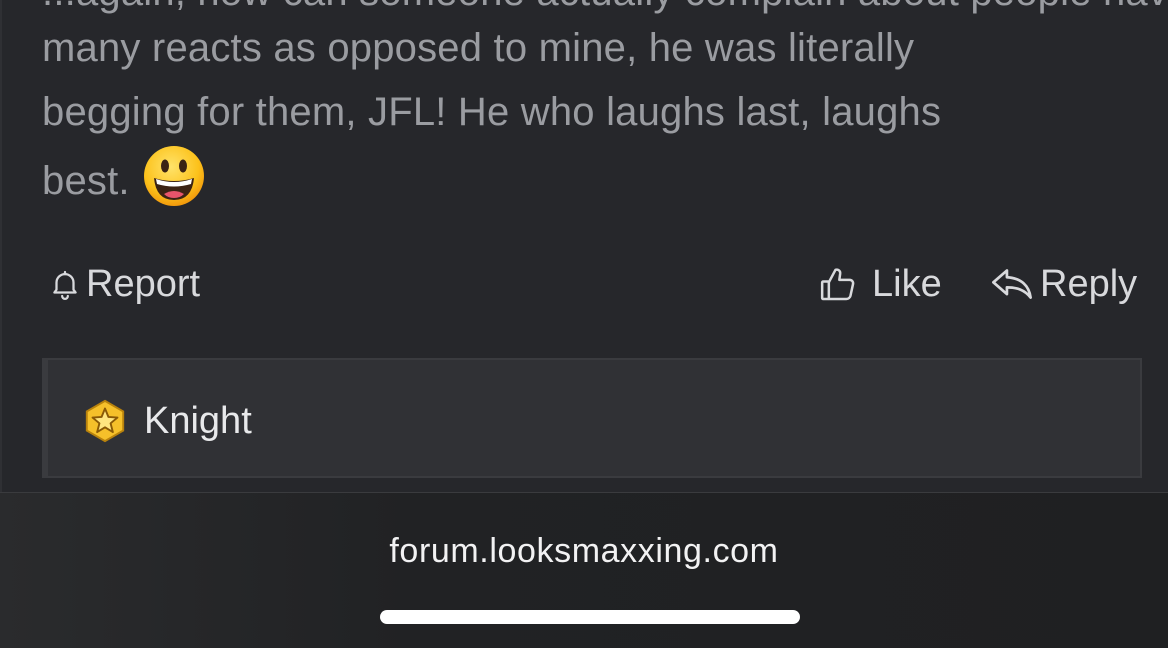 The height and width of the screenshot is (648, 1168). Describe the element at coordinates (837, 284) in the screenshot. I see `thumbs-up-icon` at that location.